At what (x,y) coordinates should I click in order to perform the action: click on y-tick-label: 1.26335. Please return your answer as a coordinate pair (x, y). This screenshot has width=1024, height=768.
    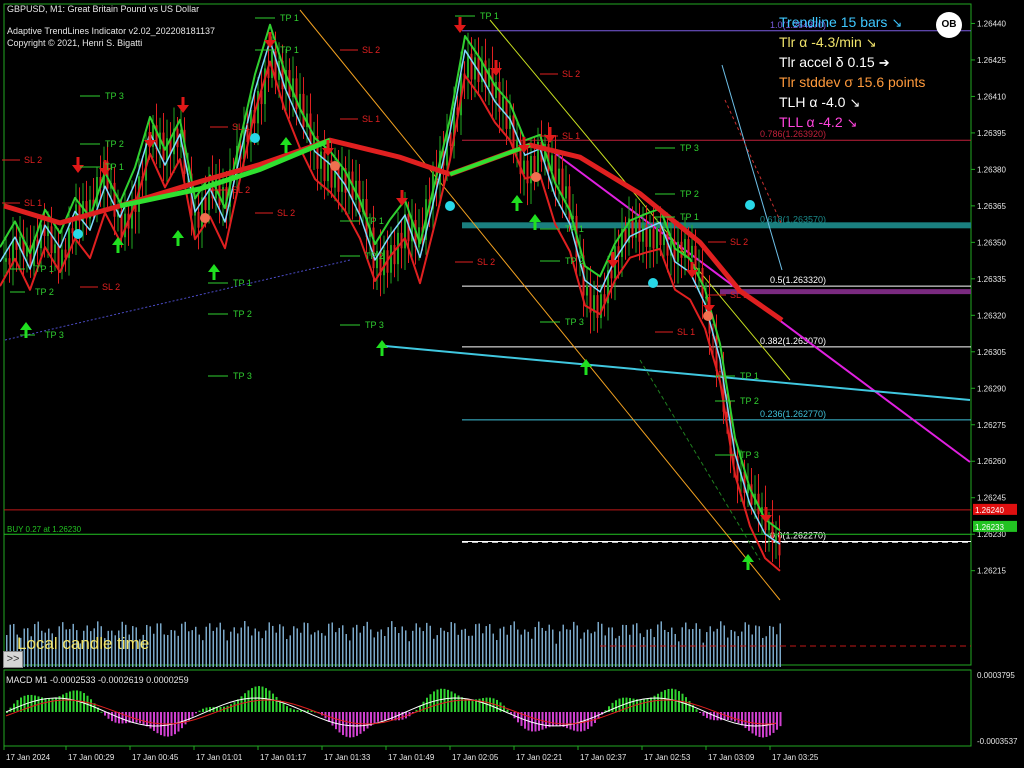
    Looking at the image, I should click on (991, 279).